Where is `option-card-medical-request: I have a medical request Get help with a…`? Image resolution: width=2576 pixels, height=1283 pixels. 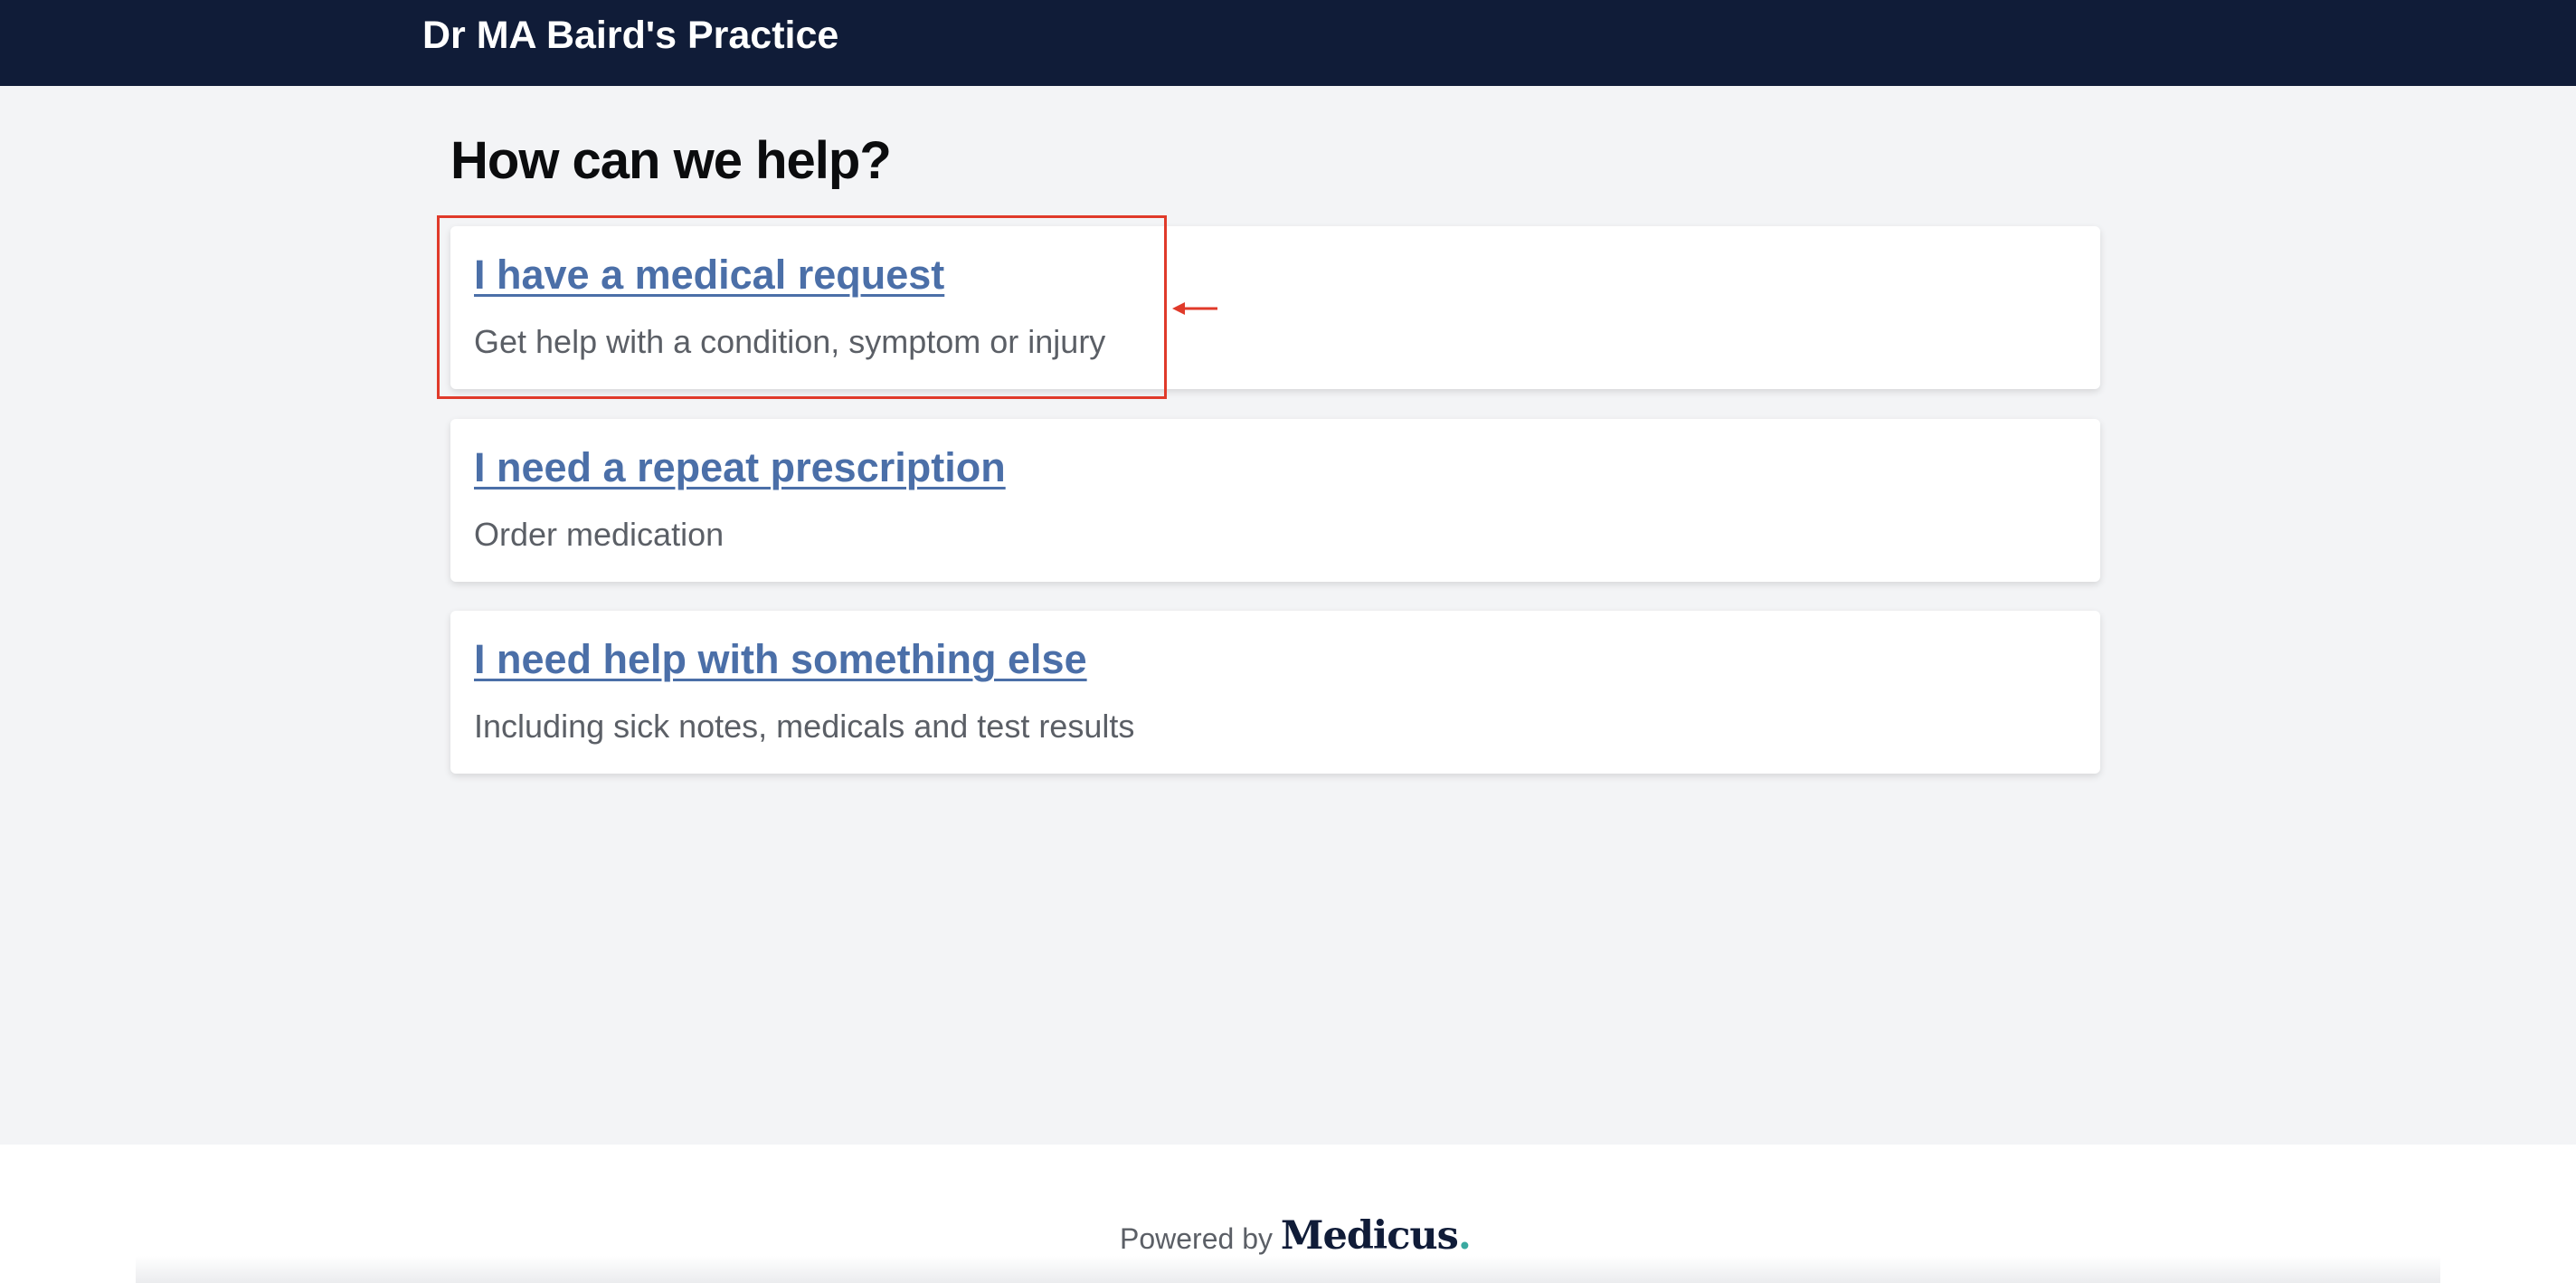
option-card-medical-request: I have a medical request Get help with a… is located at coordinates (1275, 307).